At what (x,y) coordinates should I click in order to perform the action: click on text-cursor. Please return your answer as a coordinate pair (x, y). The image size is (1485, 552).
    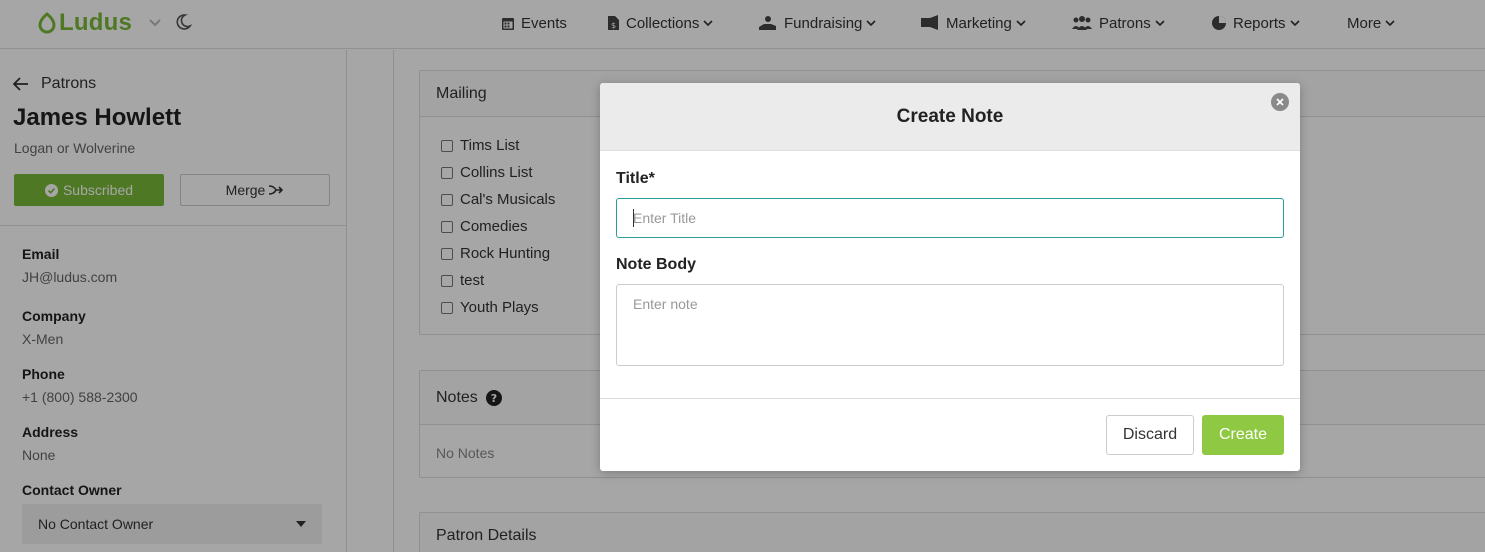
    Looking at the image, I should click on (633, 218).